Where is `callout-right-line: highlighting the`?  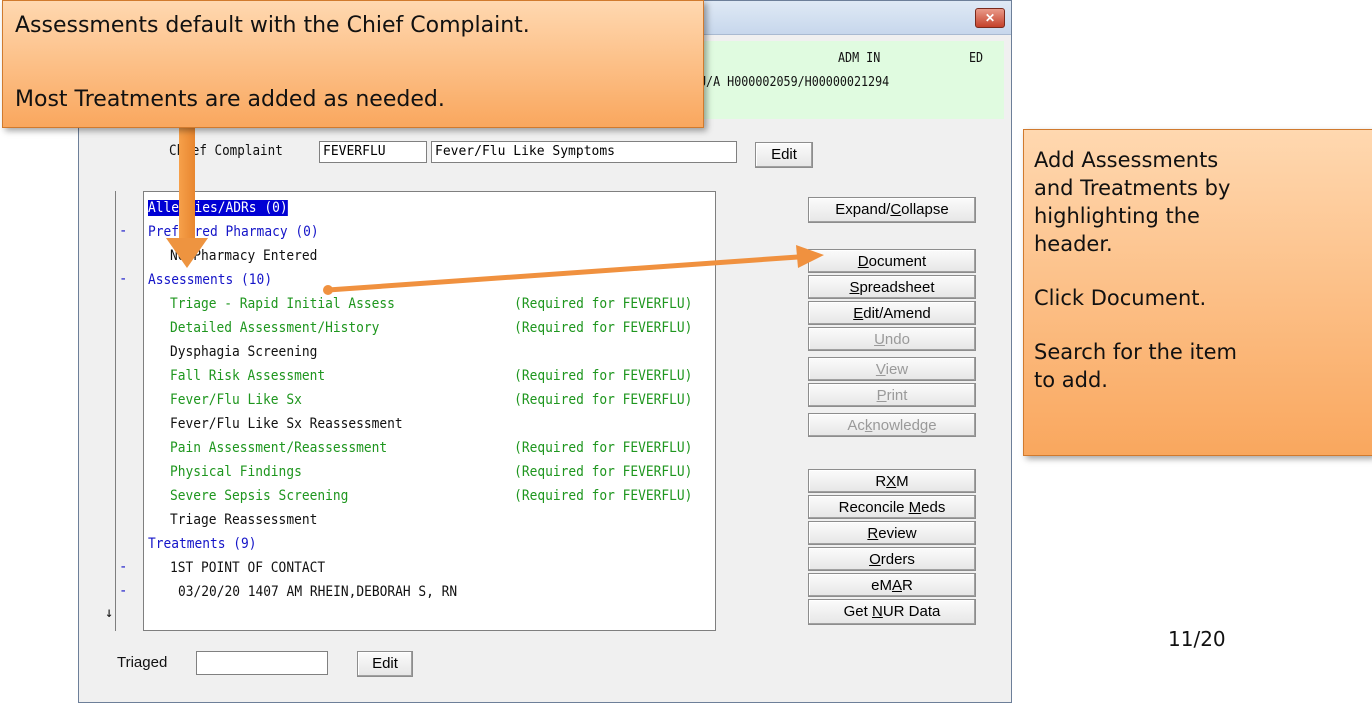
callout-right-line: highlighting the is located at coordinates (1117, 216).